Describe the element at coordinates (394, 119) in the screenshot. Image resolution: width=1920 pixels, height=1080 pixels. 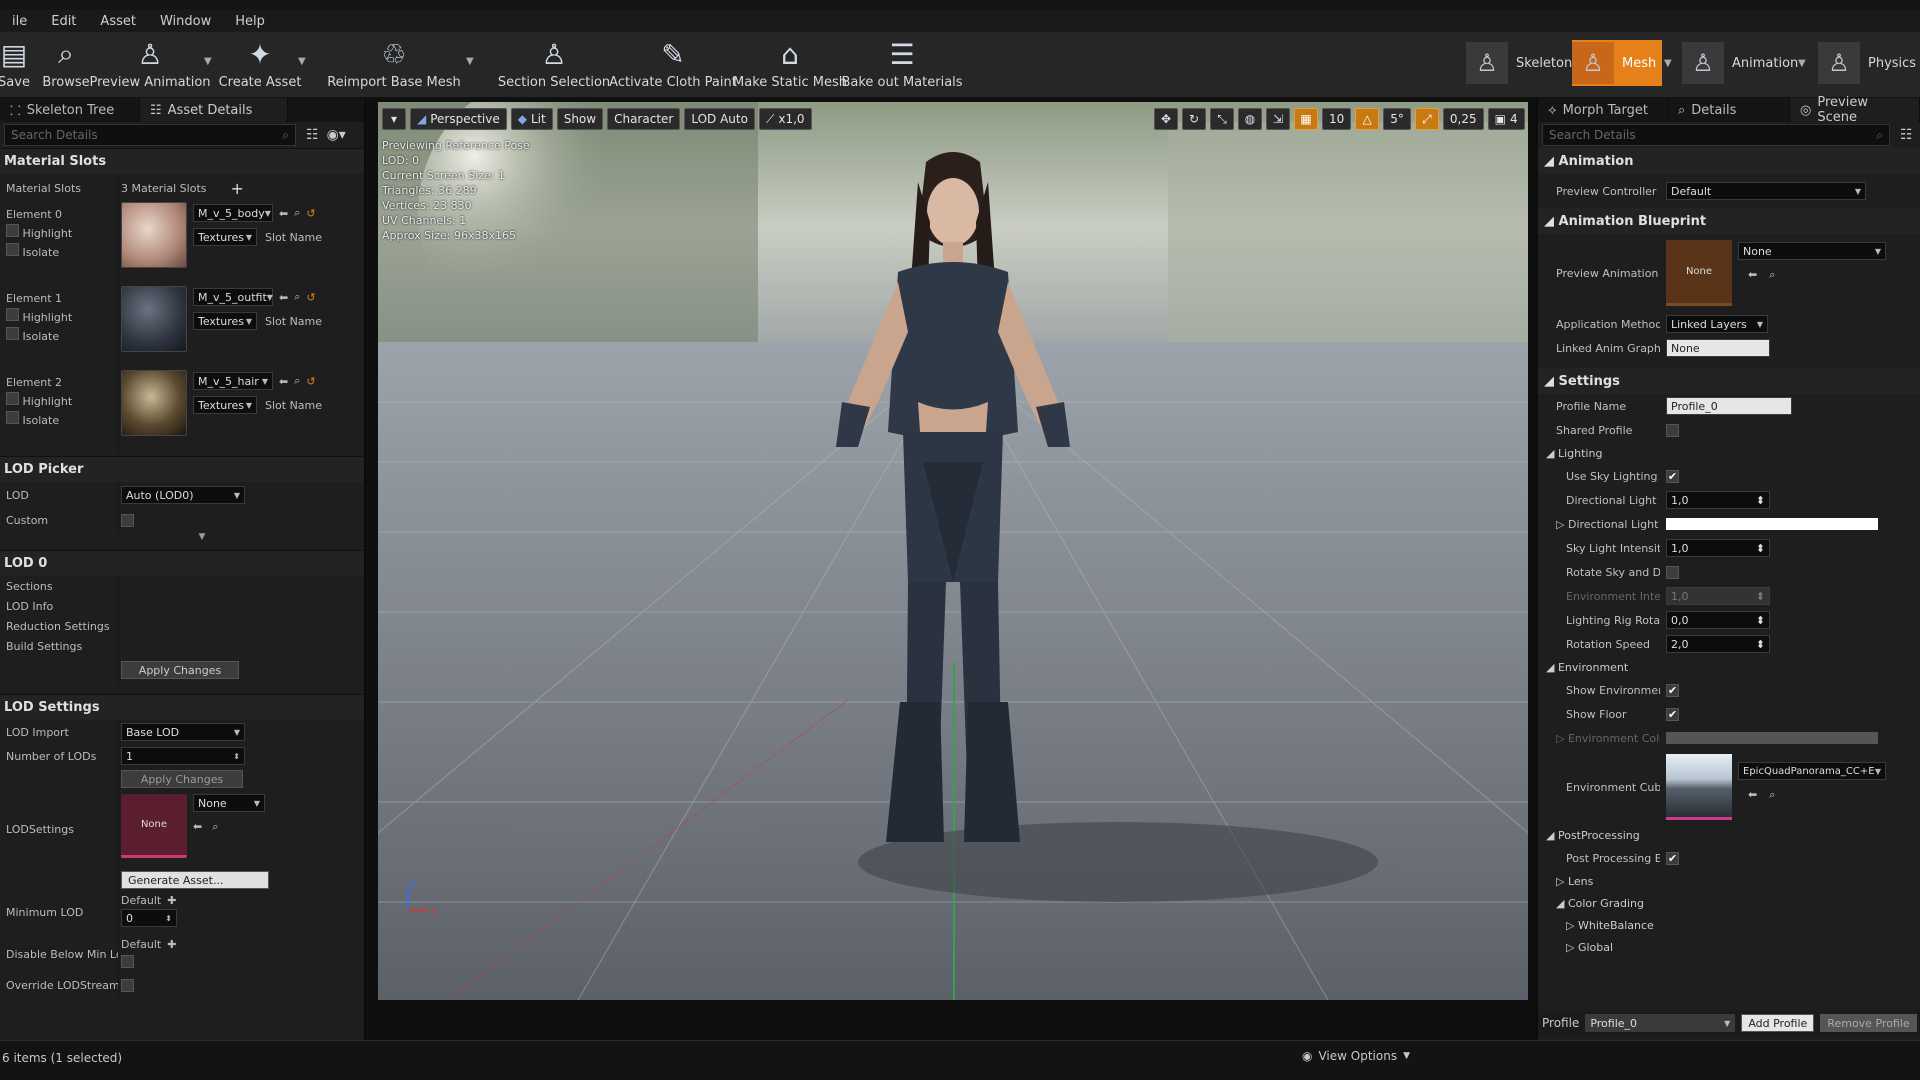
I see `viewport-menu-button: ▾` at that location.